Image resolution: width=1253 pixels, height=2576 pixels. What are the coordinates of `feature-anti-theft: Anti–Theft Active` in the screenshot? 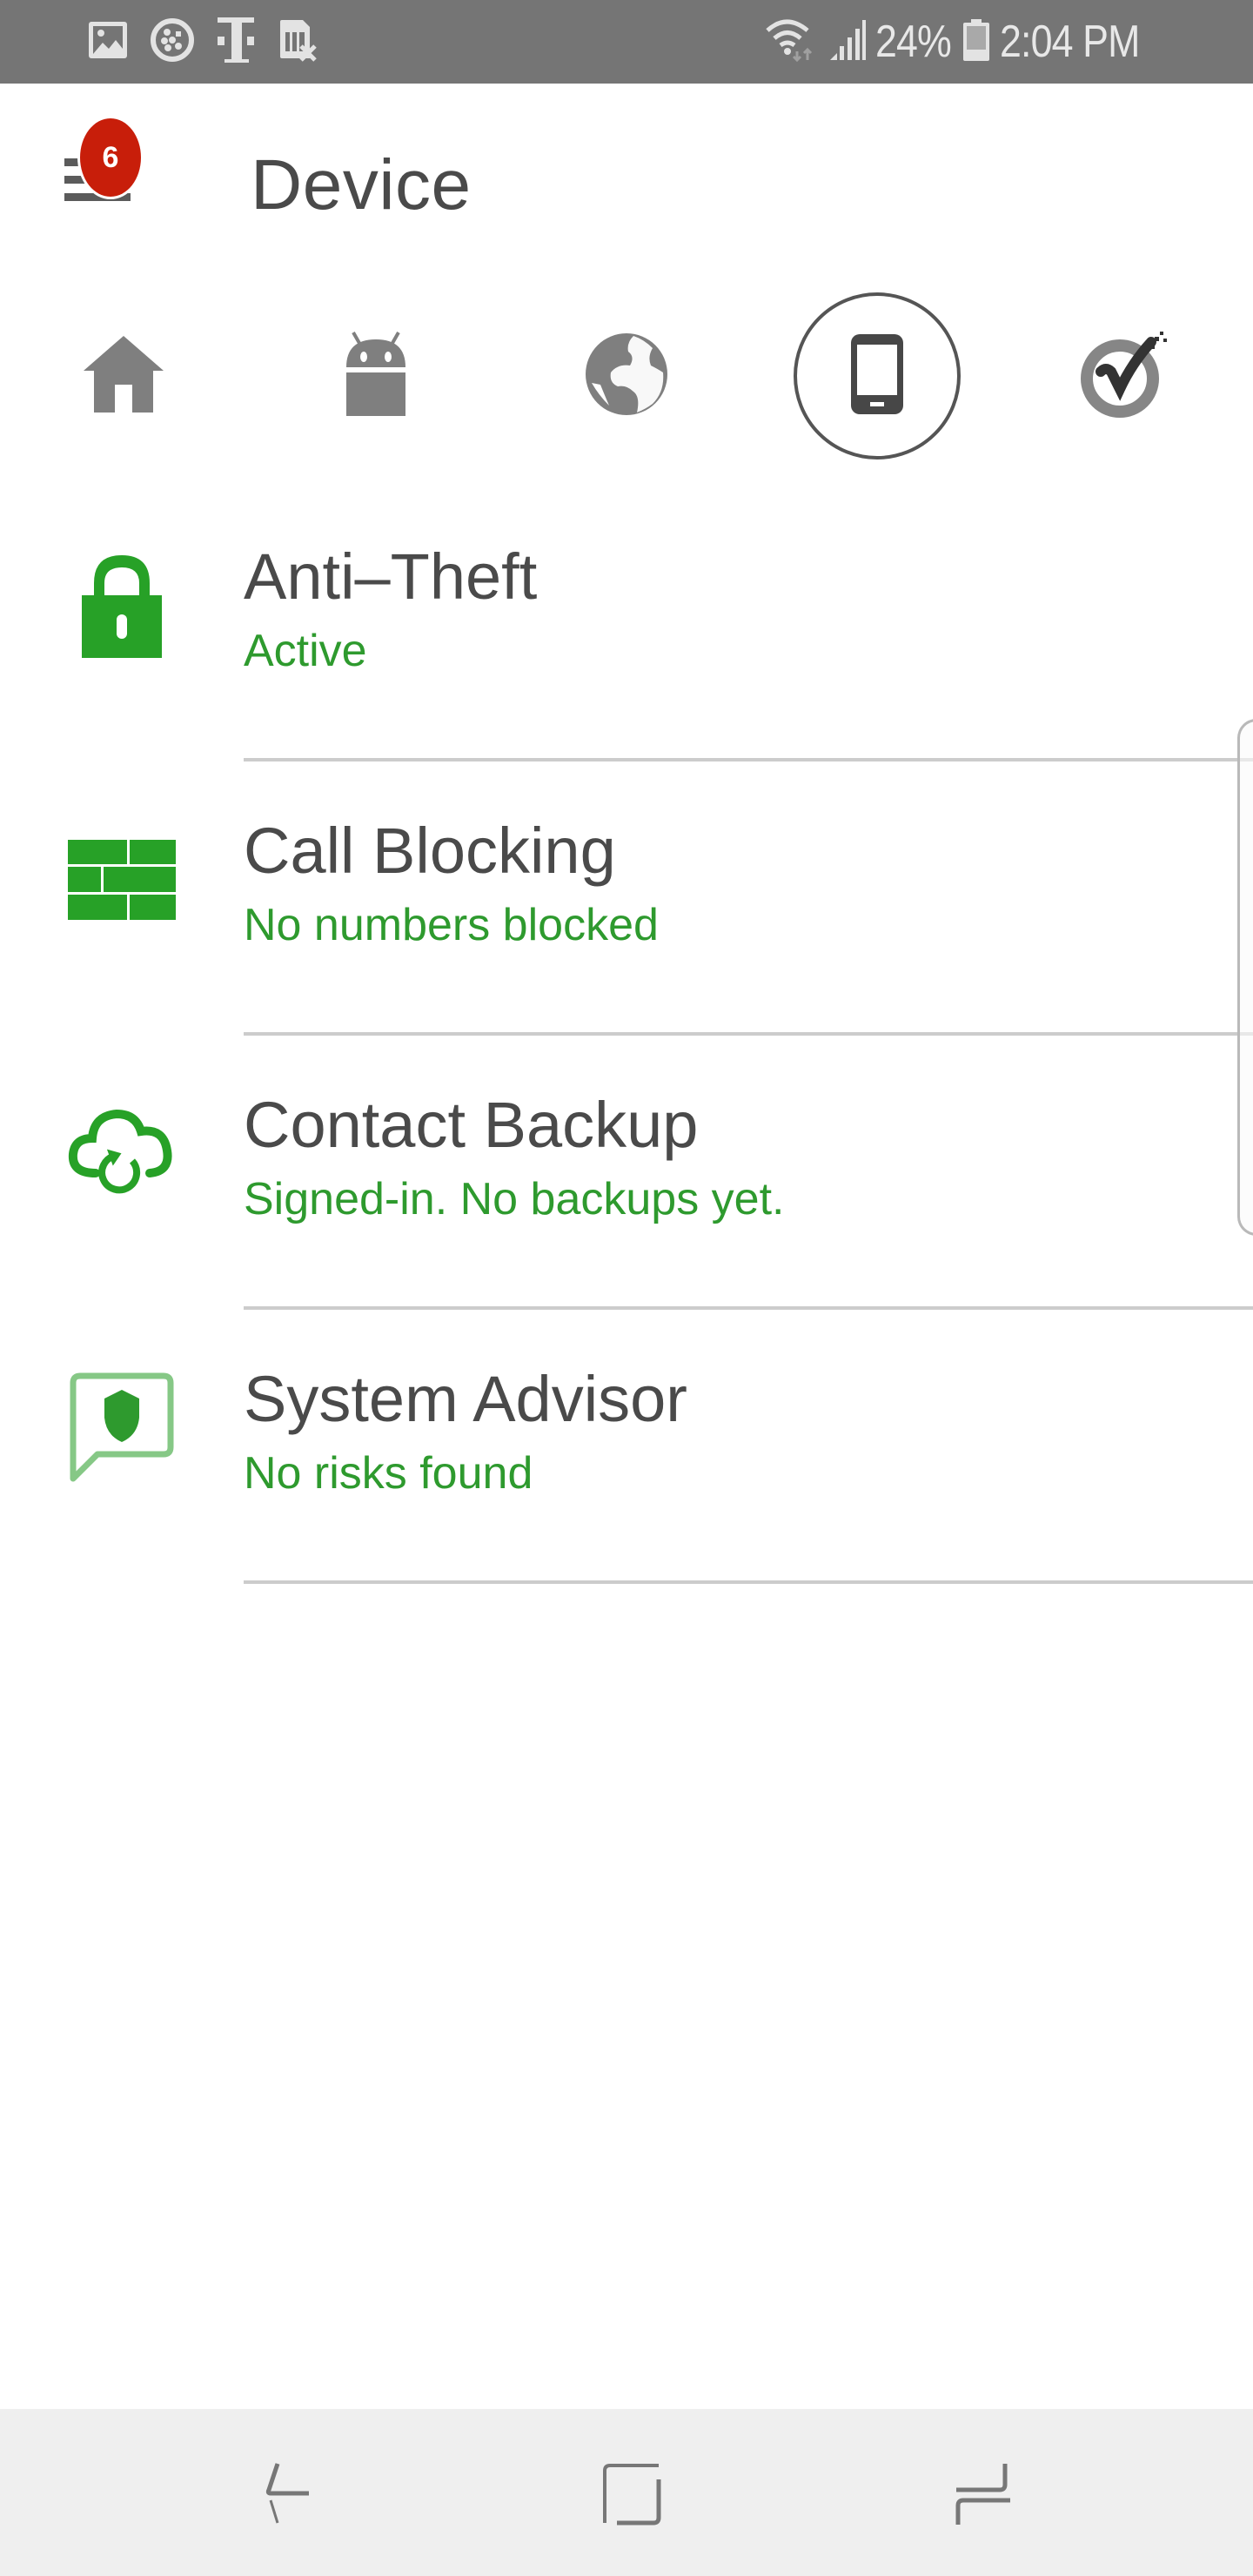 It's located at (626, 624).